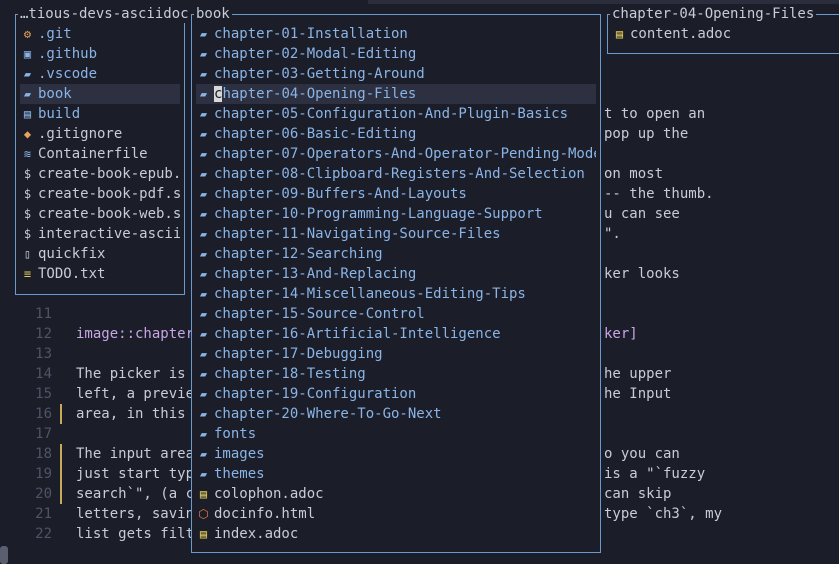 This screenshot has height=564, width=839. I want to click on line-number: 17, so click(43, 434).